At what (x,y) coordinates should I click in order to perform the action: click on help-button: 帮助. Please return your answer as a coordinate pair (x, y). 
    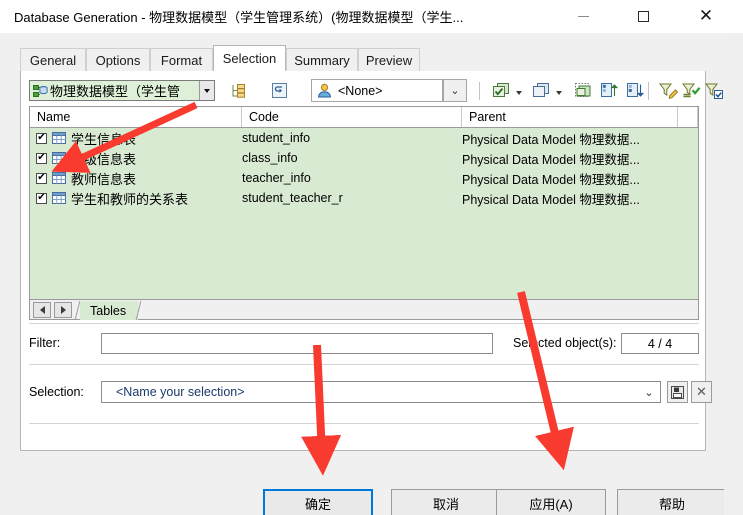
    Looking at the image, I should click on (672, 502).